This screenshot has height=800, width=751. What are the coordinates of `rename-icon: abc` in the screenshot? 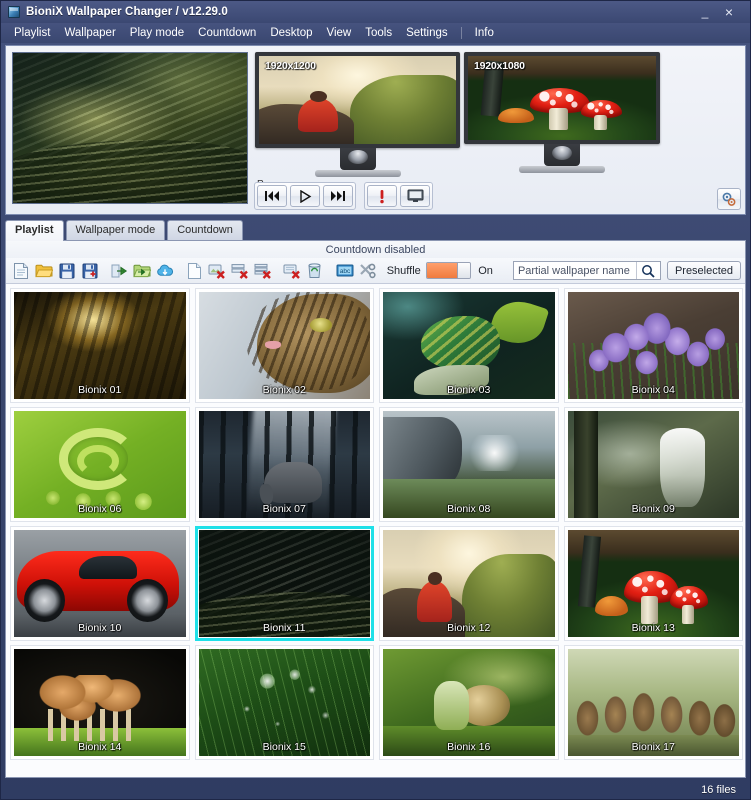 It's located at (344, 271).